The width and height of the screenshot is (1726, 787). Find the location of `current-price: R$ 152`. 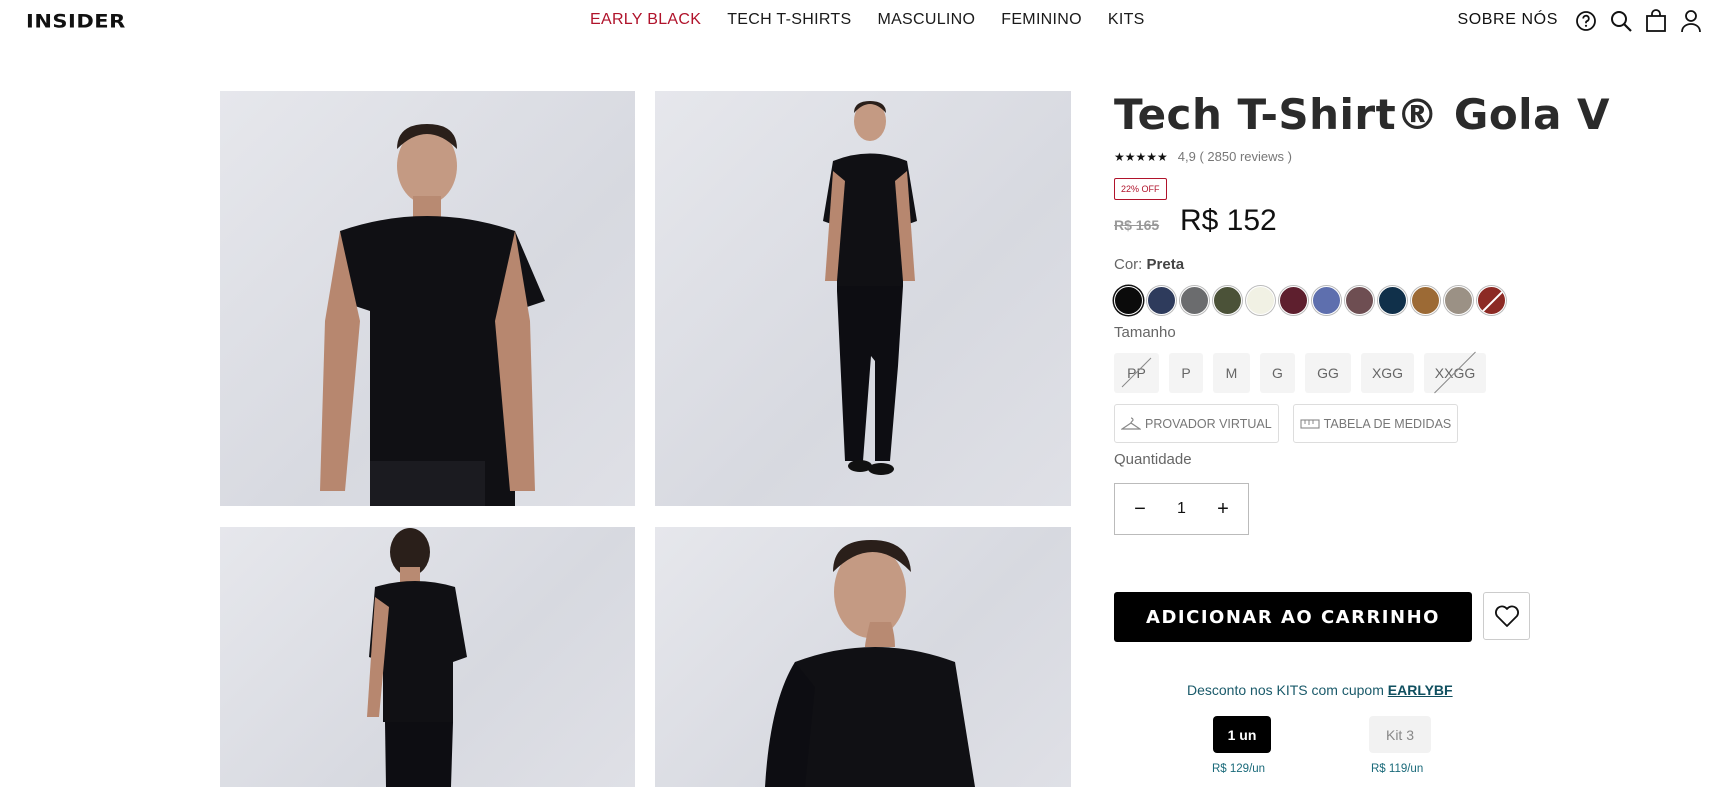

current-price: R$ 152 is located at coordinates (1228, 220).